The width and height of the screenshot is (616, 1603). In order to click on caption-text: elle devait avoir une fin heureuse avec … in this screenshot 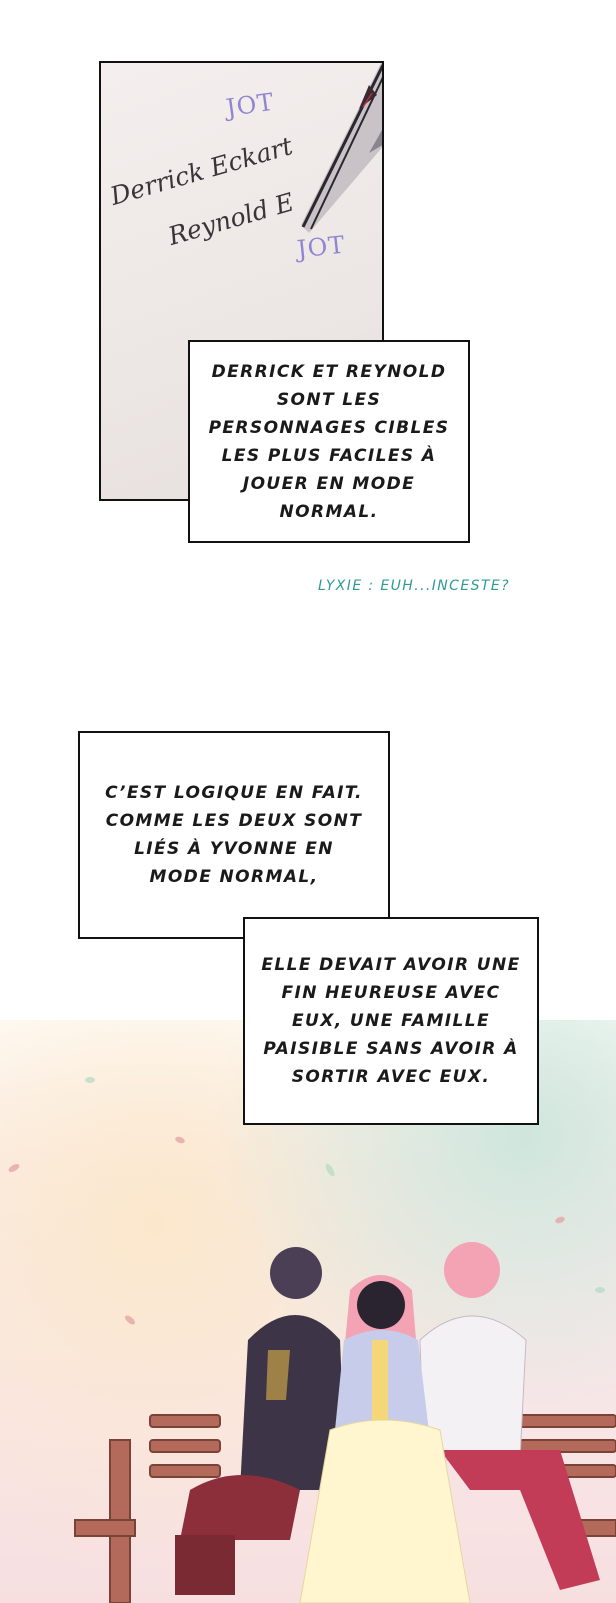, I will do `click(391, 1021)`.